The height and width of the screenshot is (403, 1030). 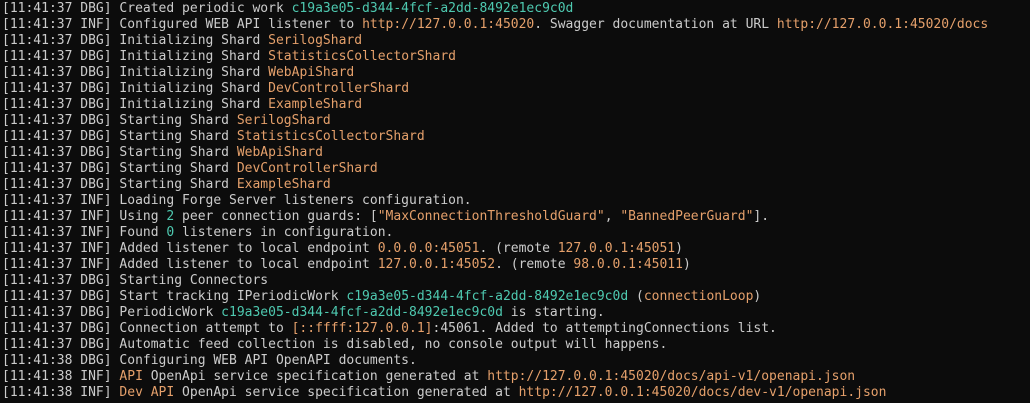 What do you see at coordinates (432, 8) in the screenshot?
I see `log-message-segment: c19a3e05-d344-4fcf-a2dd-8492e1ec9c0d` at bounding box center [432, 8].